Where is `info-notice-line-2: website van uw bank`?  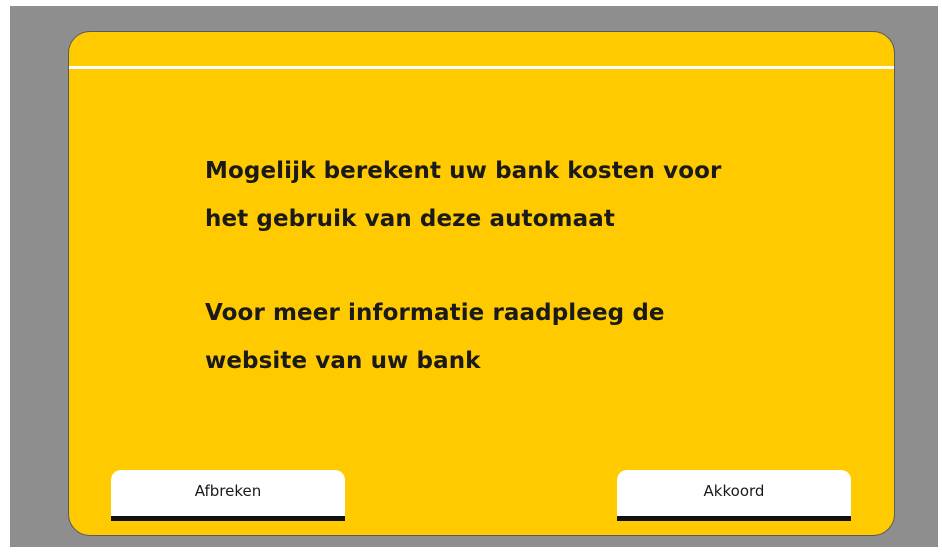 info-notice-line-2: website van uw bank is located at coordinates (343, 361).